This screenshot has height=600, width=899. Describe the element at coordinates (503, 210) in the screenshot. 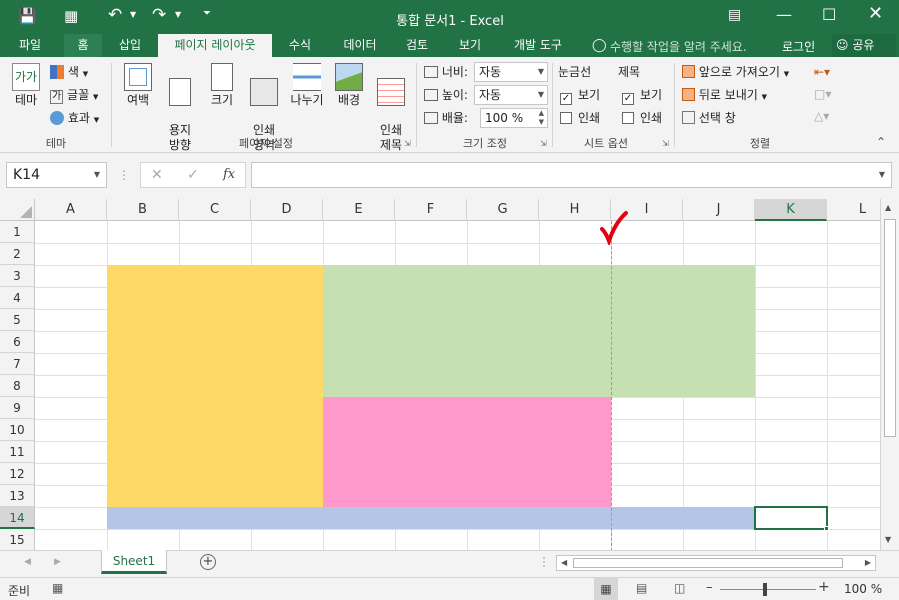

I see `column-header: G` at that location.